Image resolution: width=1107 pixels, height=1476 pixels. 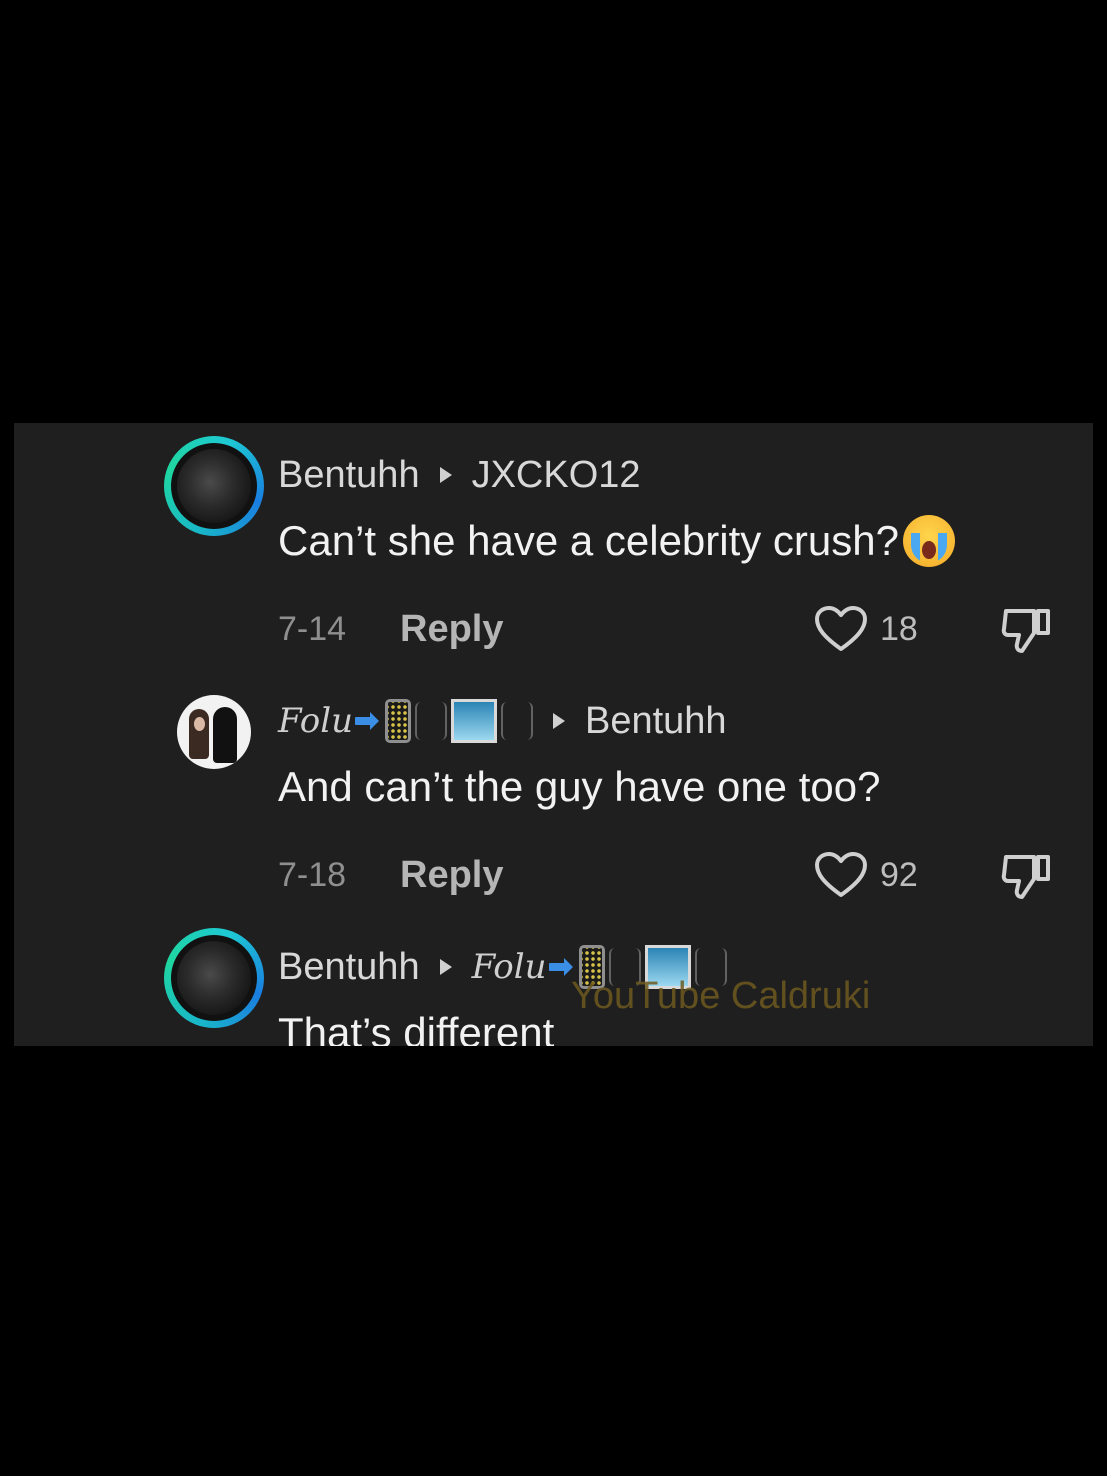 I want to click on username: Folu, so click(x=315, y=721).